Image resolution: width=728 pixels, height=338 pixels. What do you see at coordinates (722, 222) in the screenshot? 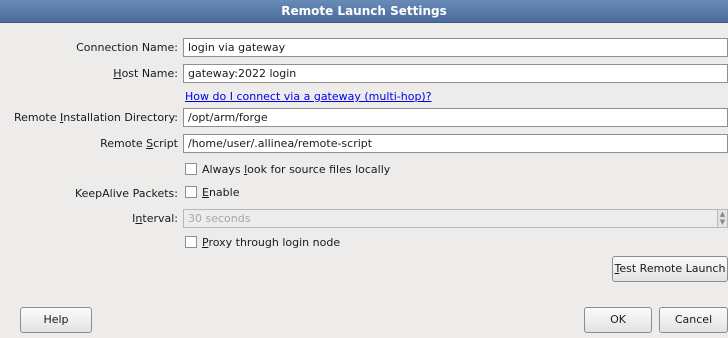
I see `spin-down-icon: ▼` at bounding box center [722, 222].